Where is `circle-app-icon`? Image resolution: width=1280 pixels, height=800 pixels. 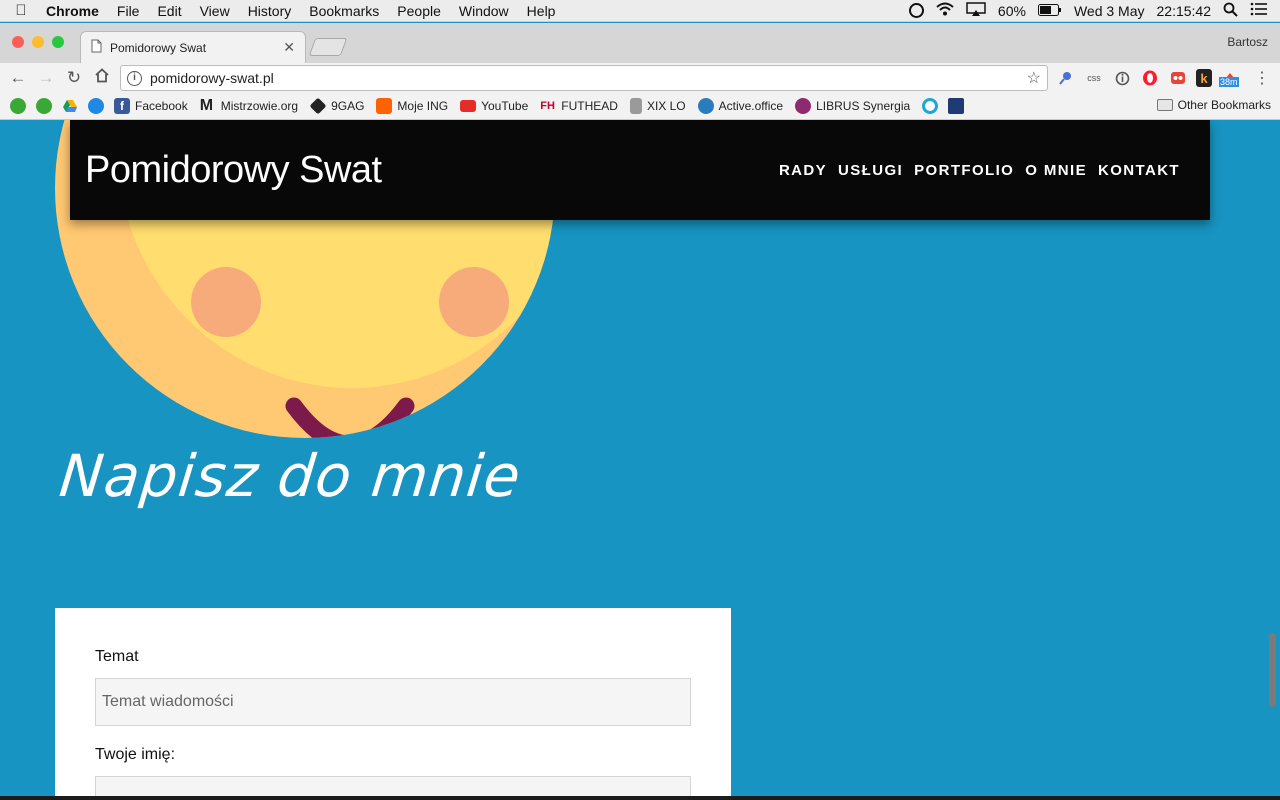 circle-app-icon is located at coordinates (930, 106).